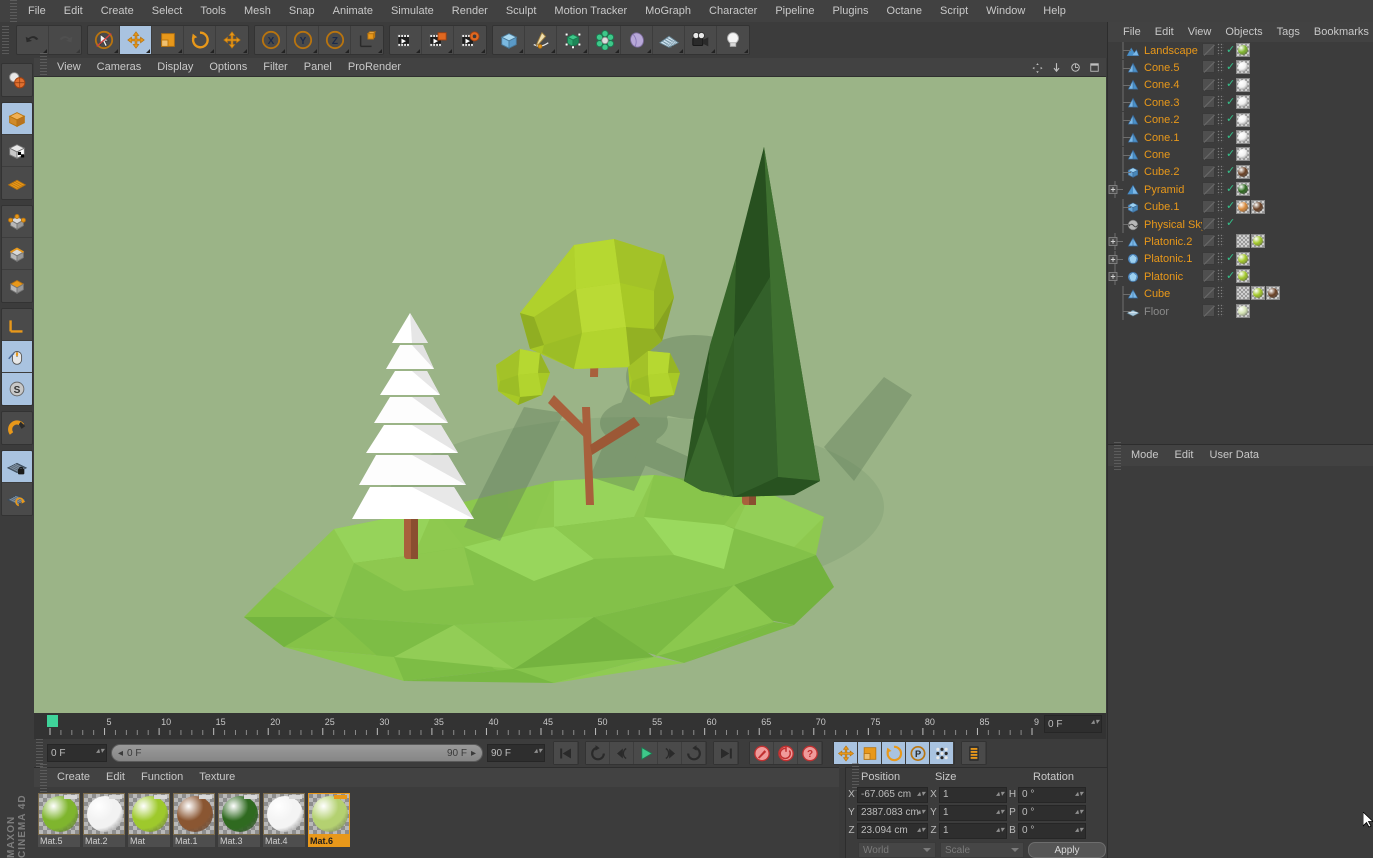  What do you see at coordinates (904, 11) in the screenshot?
I see `menu-item-octane: Octane` at bounding box center [904, 11].